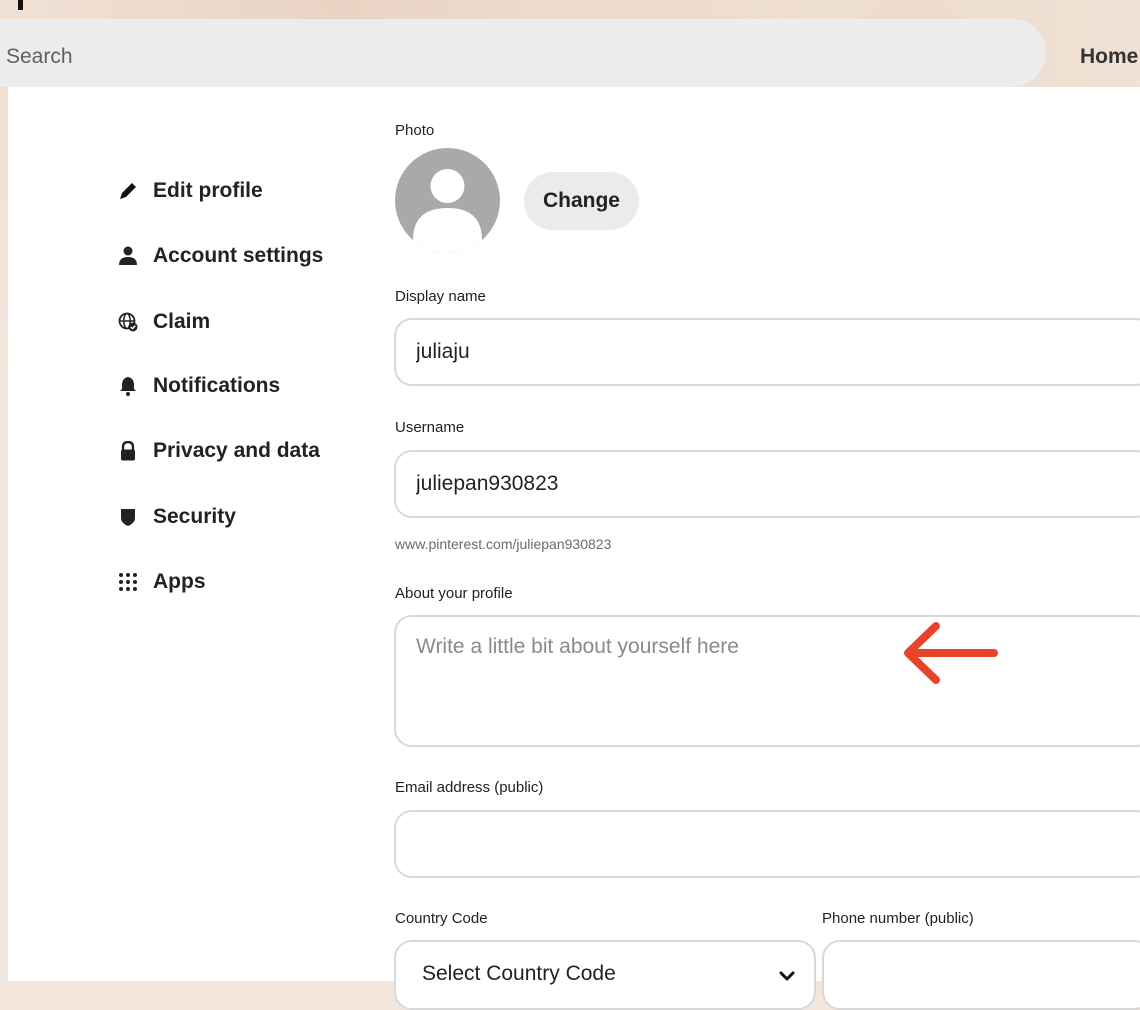  I want to click on background-heading-fragment, so click(20, 5).